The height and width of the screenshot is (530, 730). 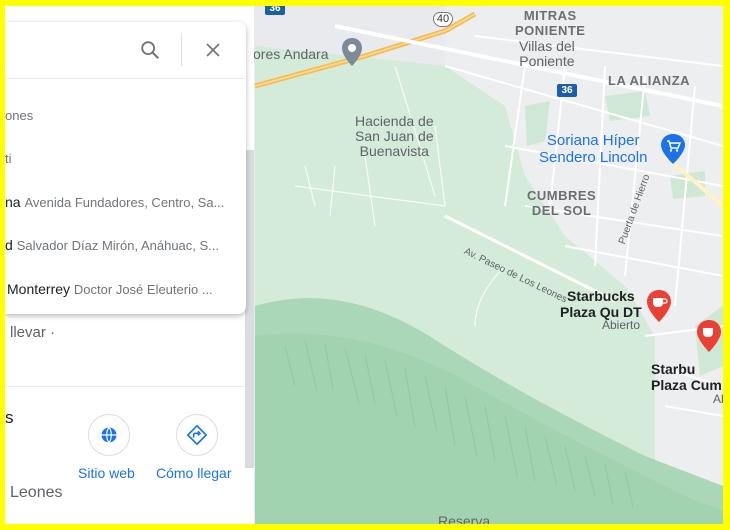 I want to click on label-reserva: Reserva, so click(x=464, y=519).